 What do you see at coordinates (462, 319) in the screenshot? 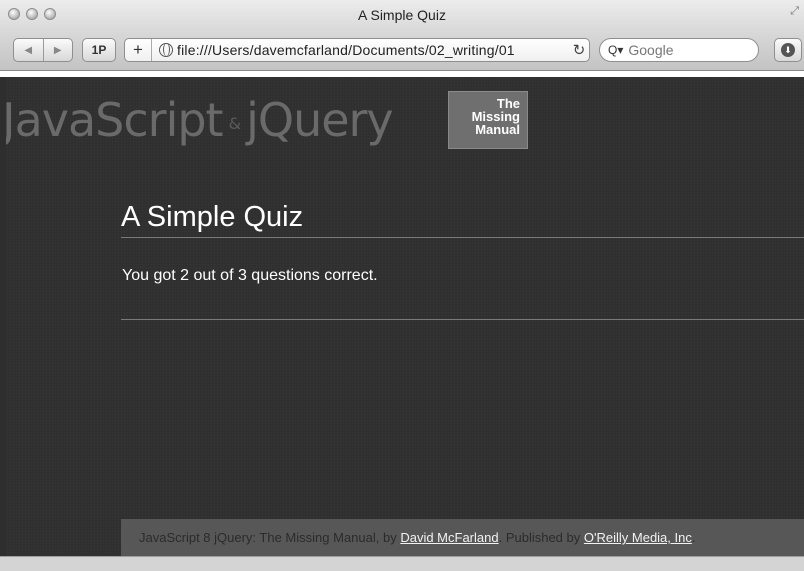
I see `content-divider` at bounding box center [462, 319].